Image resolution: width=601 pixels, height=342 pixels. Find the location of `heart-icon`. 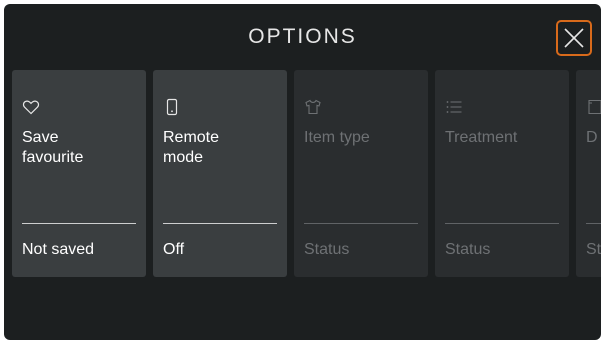

heart-icon is located at coordinates (31, 107).